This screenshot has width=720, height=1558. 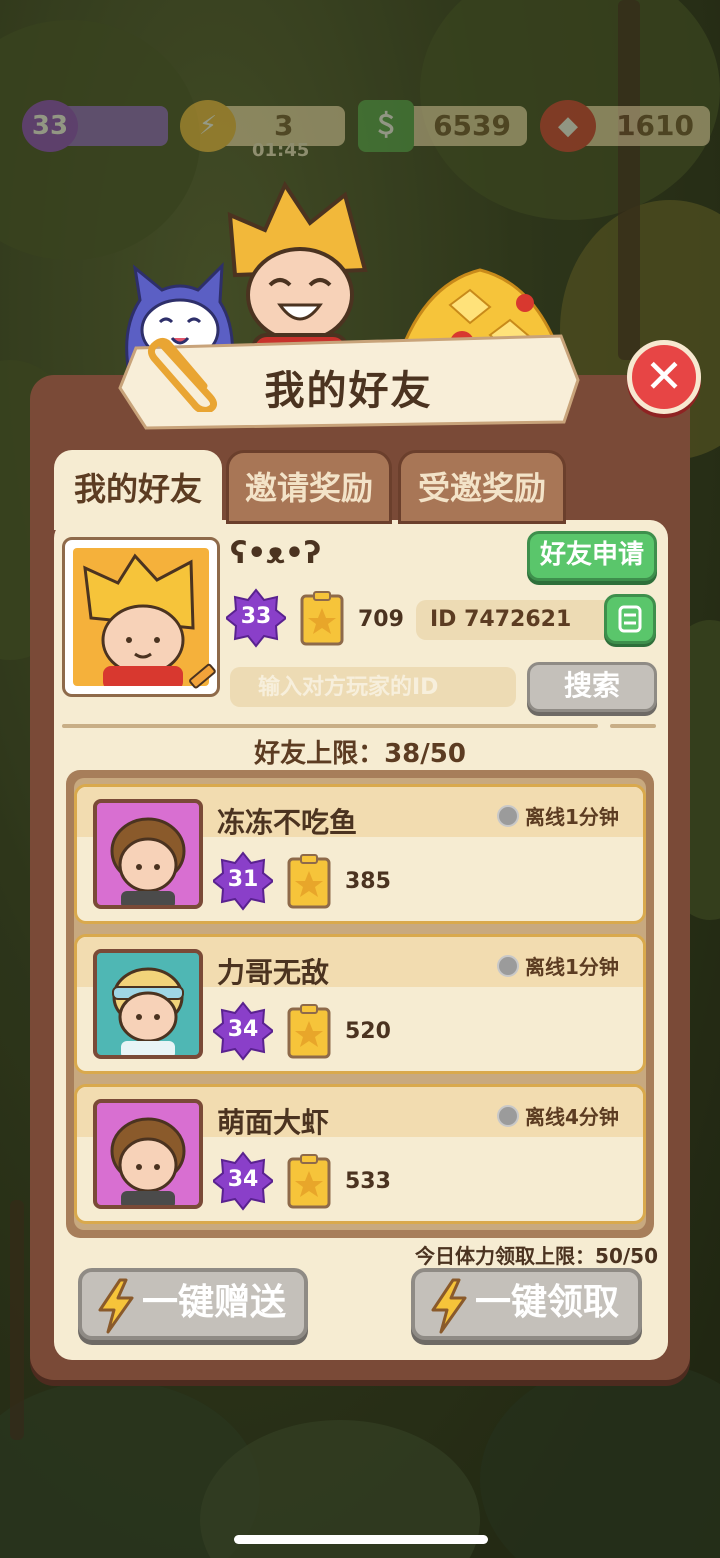 What do you see at coordinates (273, 1122) in the screenshot?
I see `friend-name: 萌面大虾` at bounding box center [273, 1122].